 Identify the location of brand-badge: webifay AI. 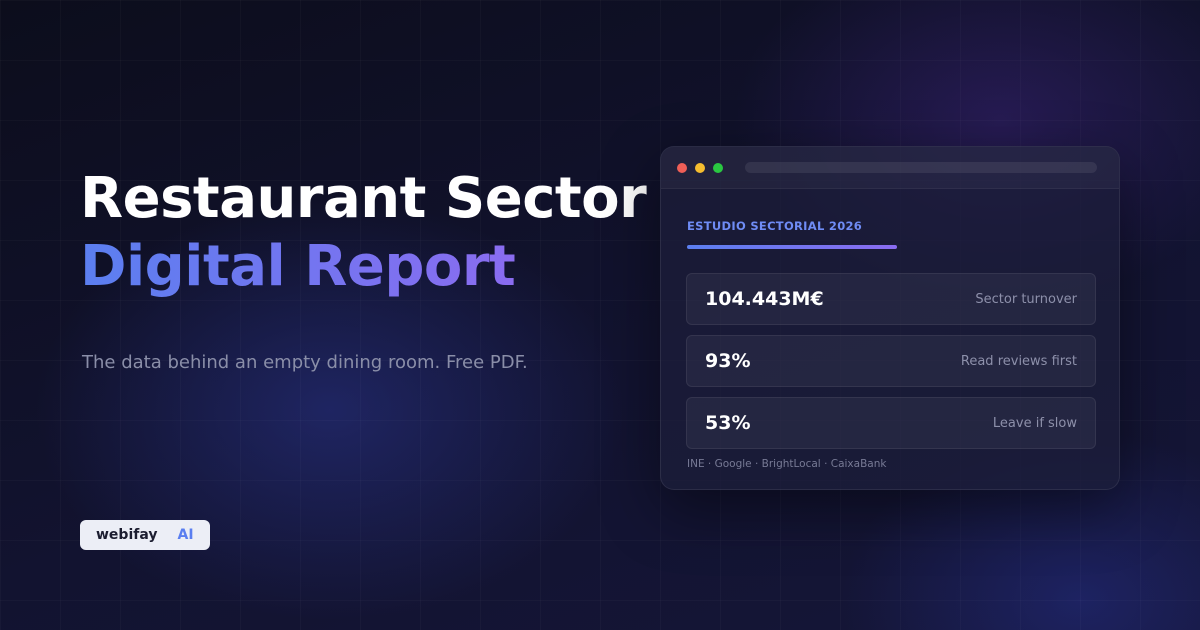
(145, 535).